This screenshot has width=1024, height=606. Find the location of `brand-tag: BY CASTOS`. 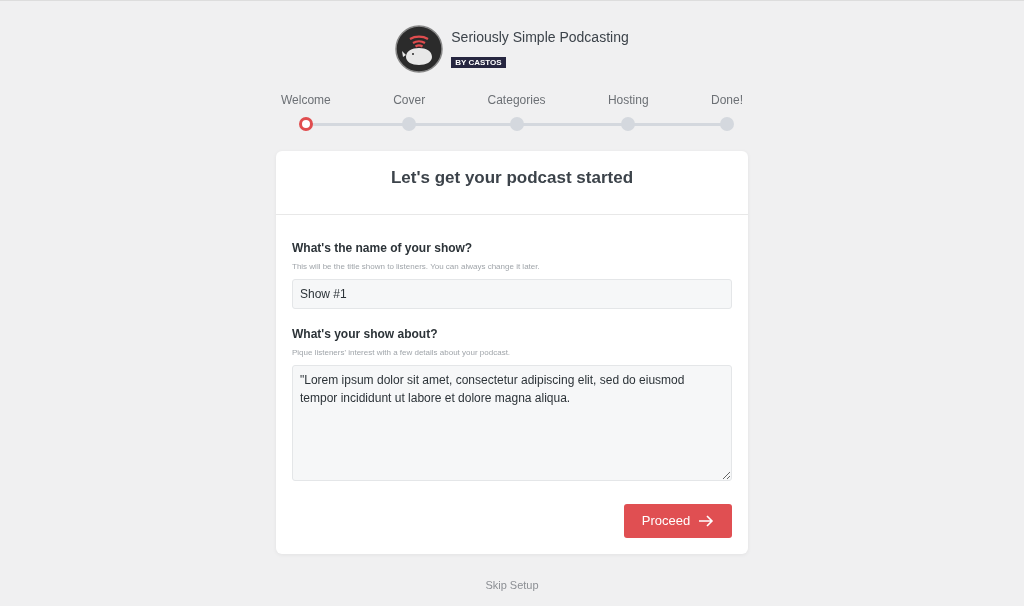

brand-tag: BY CASTOS is located at coordinates (478, 62).